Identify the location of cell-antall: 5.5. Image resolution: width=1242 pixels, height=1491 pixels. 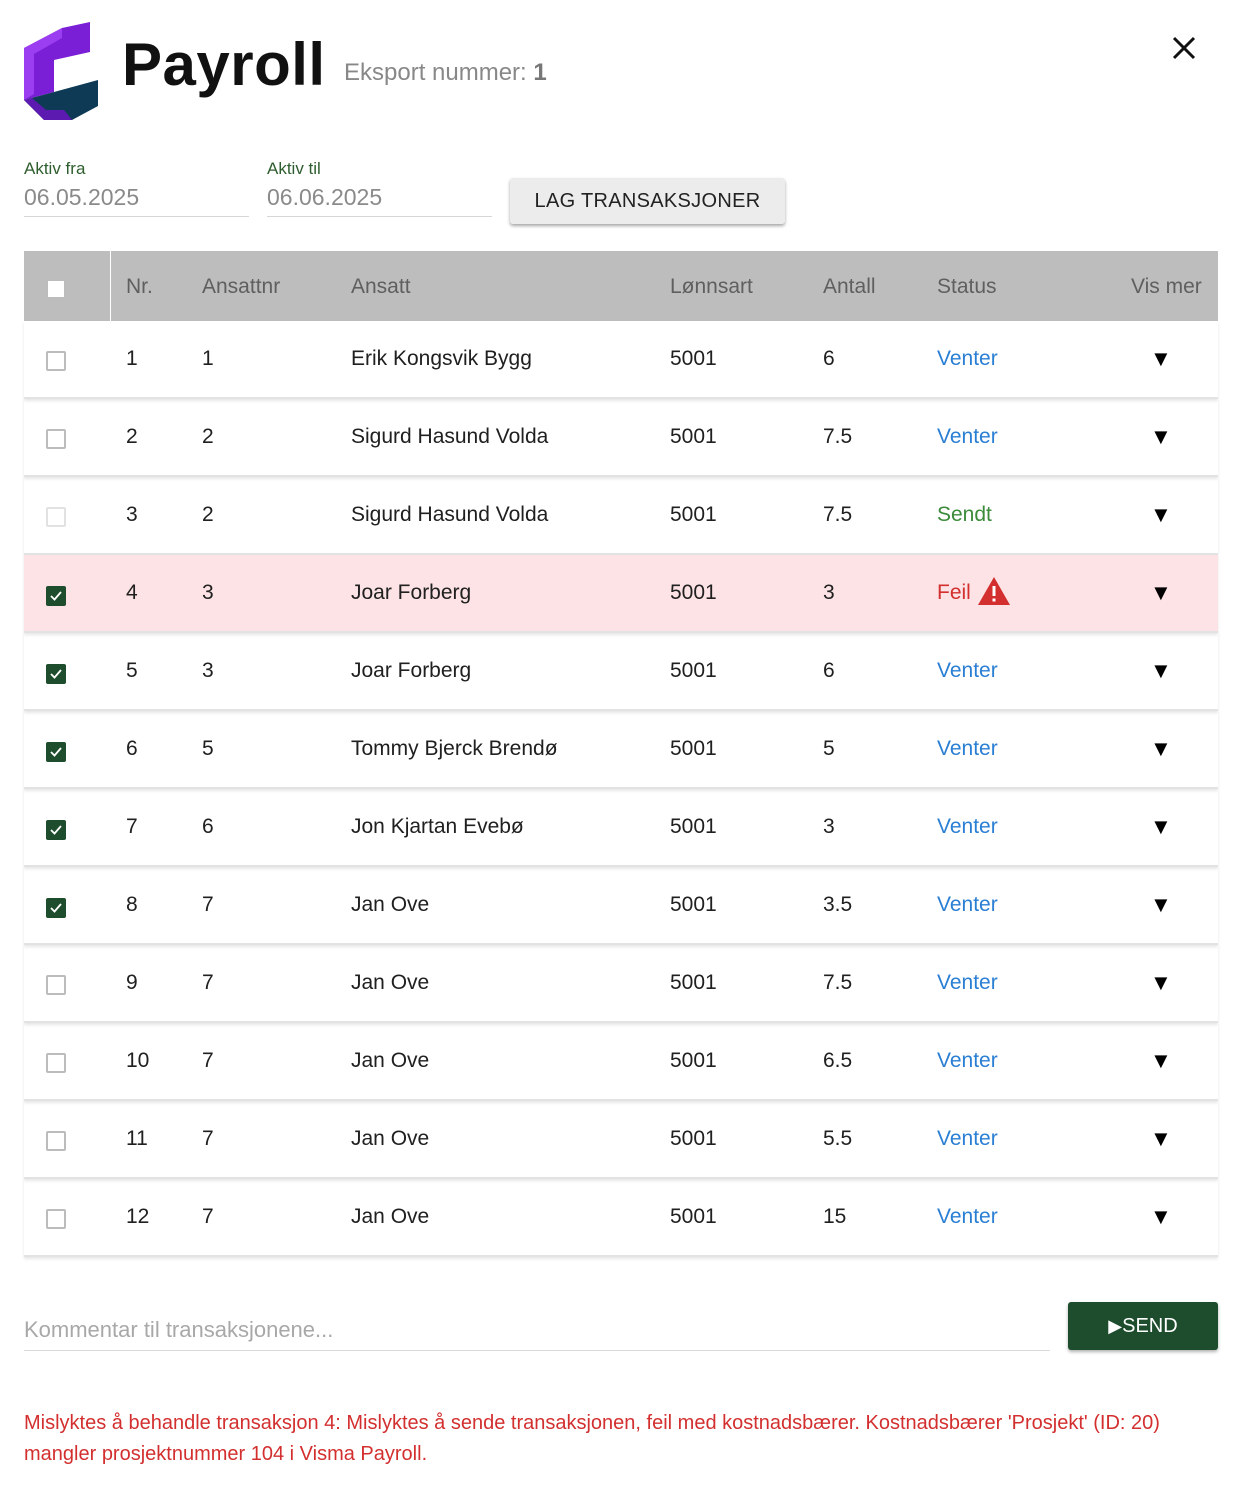
(838, 1138).